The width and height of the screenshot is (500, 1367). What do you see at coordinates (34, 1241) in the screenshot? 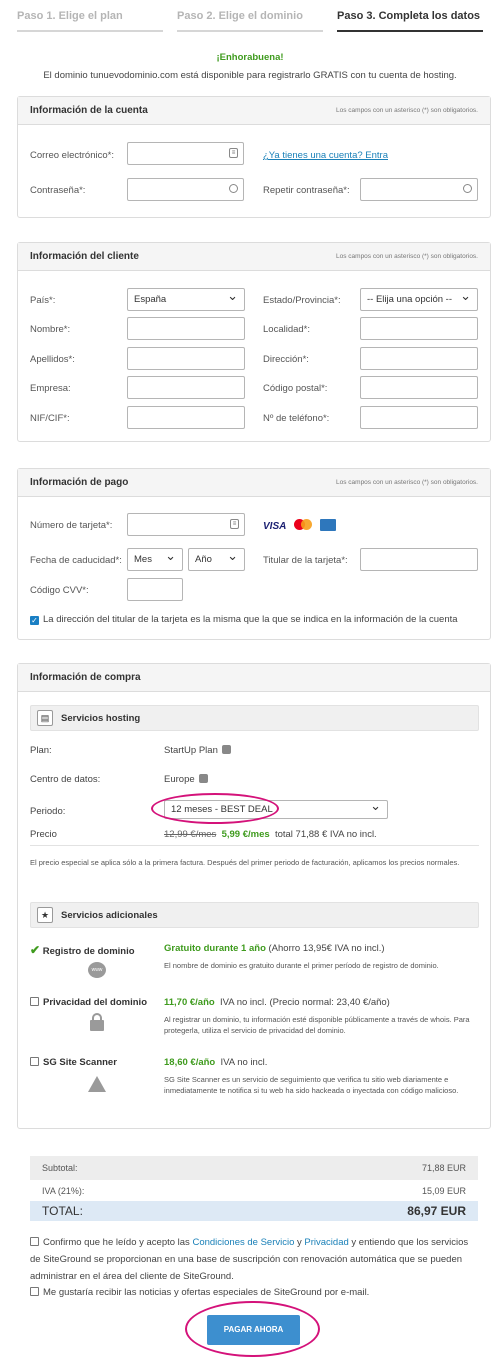
I see `terms-checkbox` at bounding box center [34, 1241].